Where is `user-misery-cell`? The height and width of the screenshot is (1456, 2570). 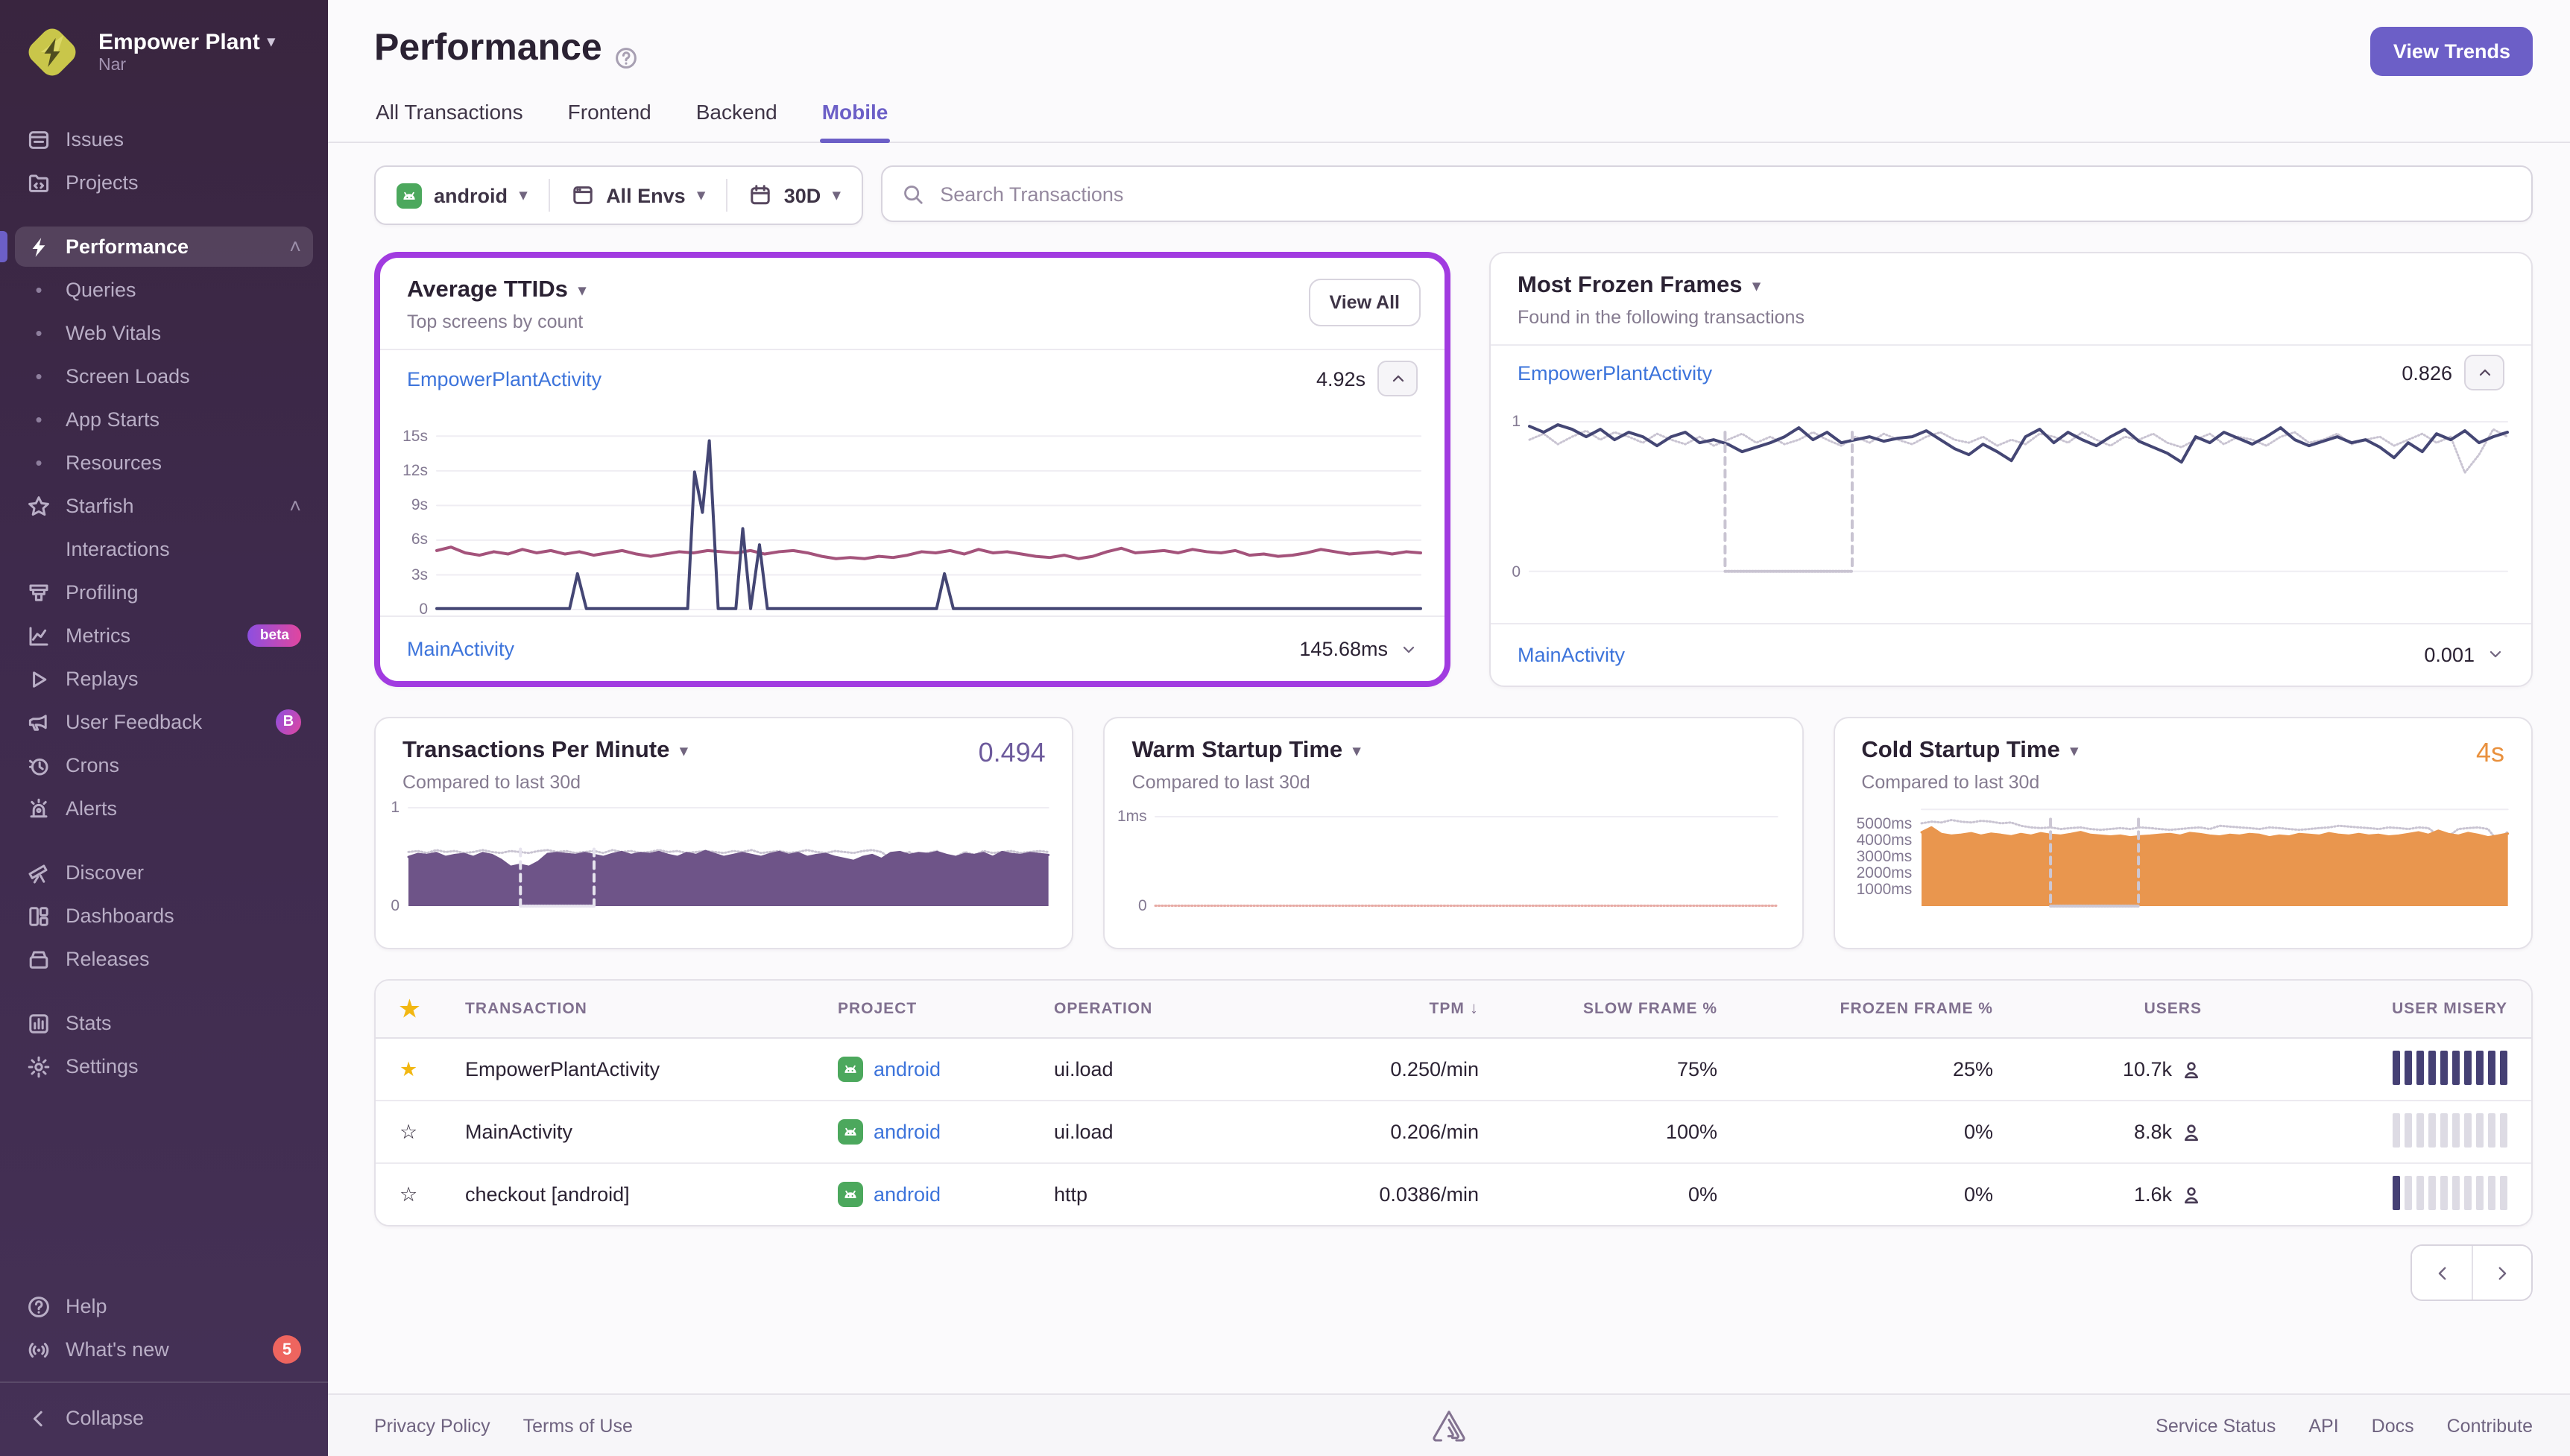
user-misery-cell is located at coordinates (2354, 1069).